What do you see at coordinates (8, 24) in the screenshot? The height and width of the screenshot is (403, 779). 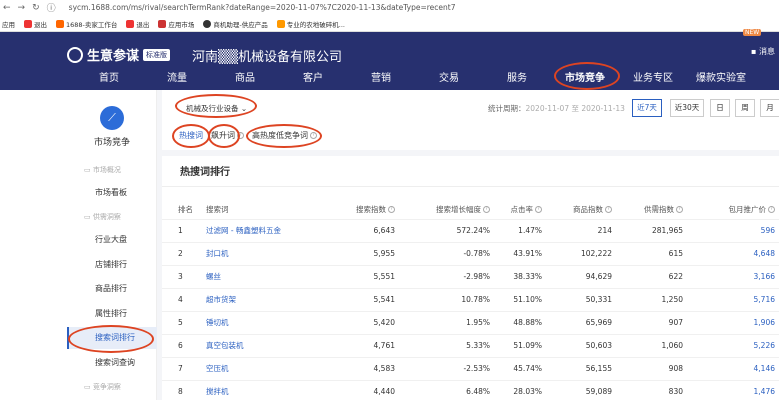 I see `bookmark-apps: 应用` at bounding box center [8, 24].